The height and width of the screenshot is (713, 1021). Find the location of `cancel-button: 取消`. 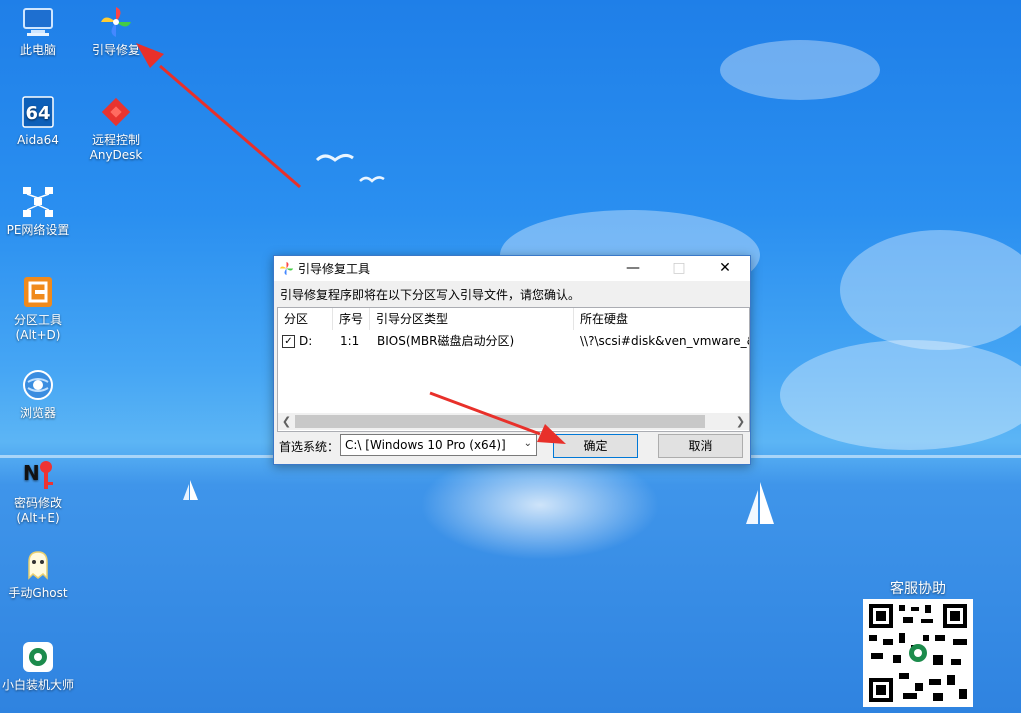

cancel-button: 取消 is located at coordinates (700, 446).